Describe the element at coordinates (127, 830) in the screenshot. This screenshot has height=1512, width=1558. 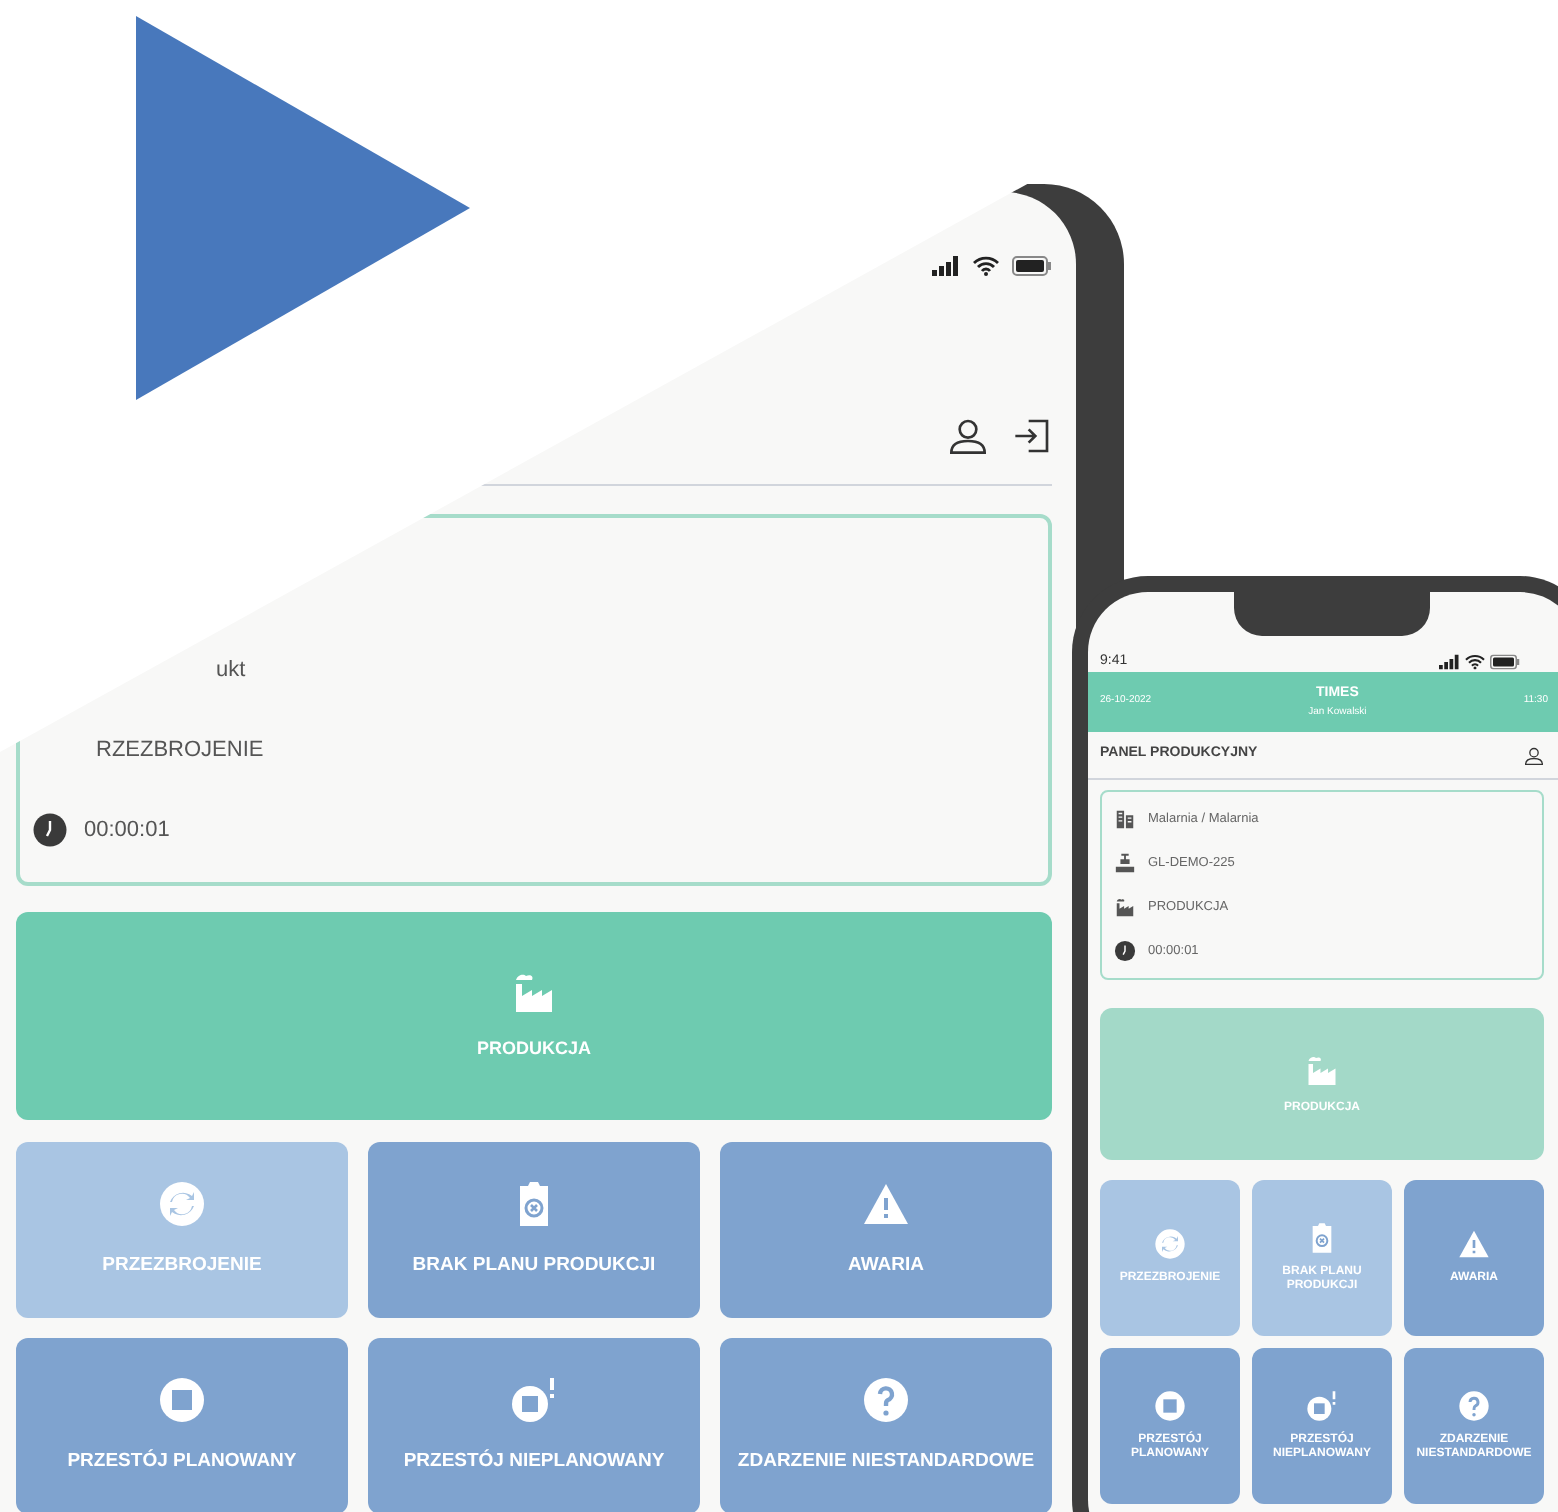
I see `info-text: 00:00:01` at that location.